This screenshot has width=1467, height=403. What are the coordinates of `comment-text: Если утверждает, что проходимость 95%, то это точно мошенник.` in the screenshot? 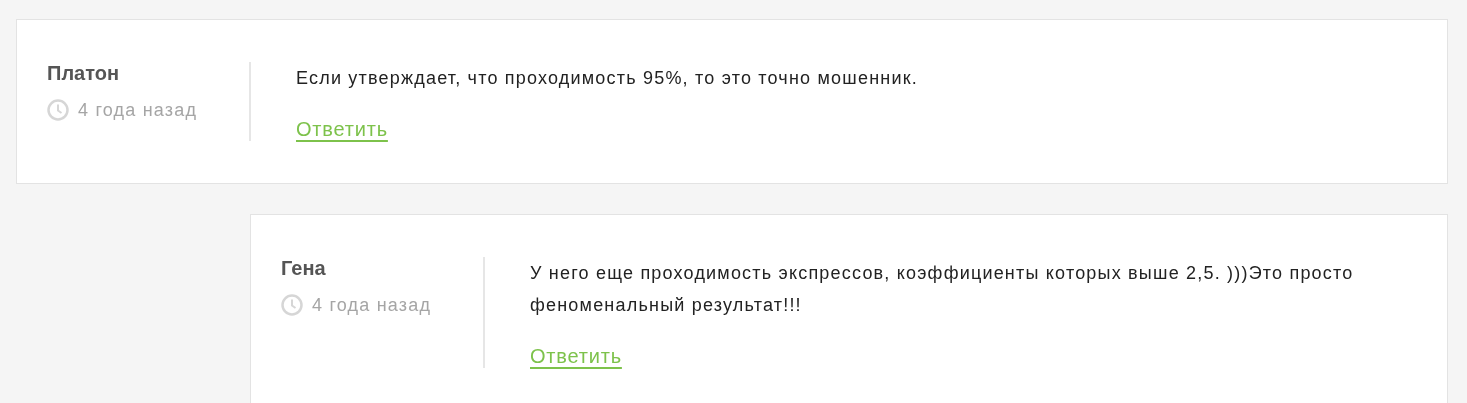 It's located at (607, 78).